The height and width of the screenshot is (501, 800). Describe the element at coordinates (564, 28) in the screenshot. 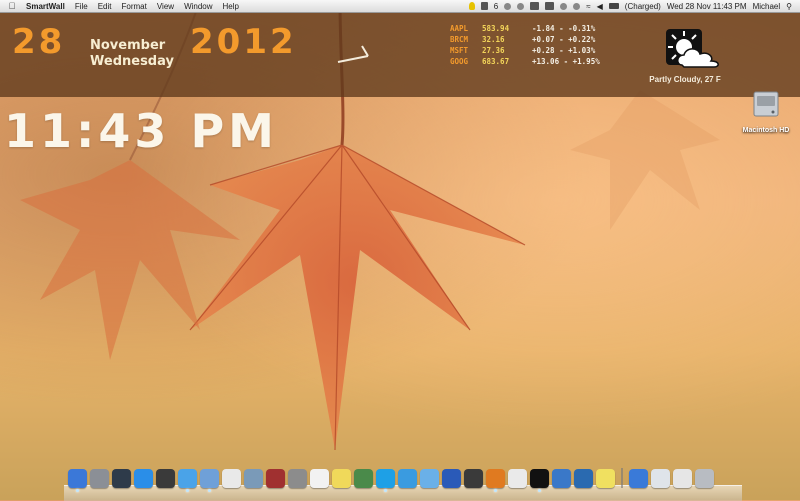

I see `stock-change: -1.84 - -0.31%` at that location.